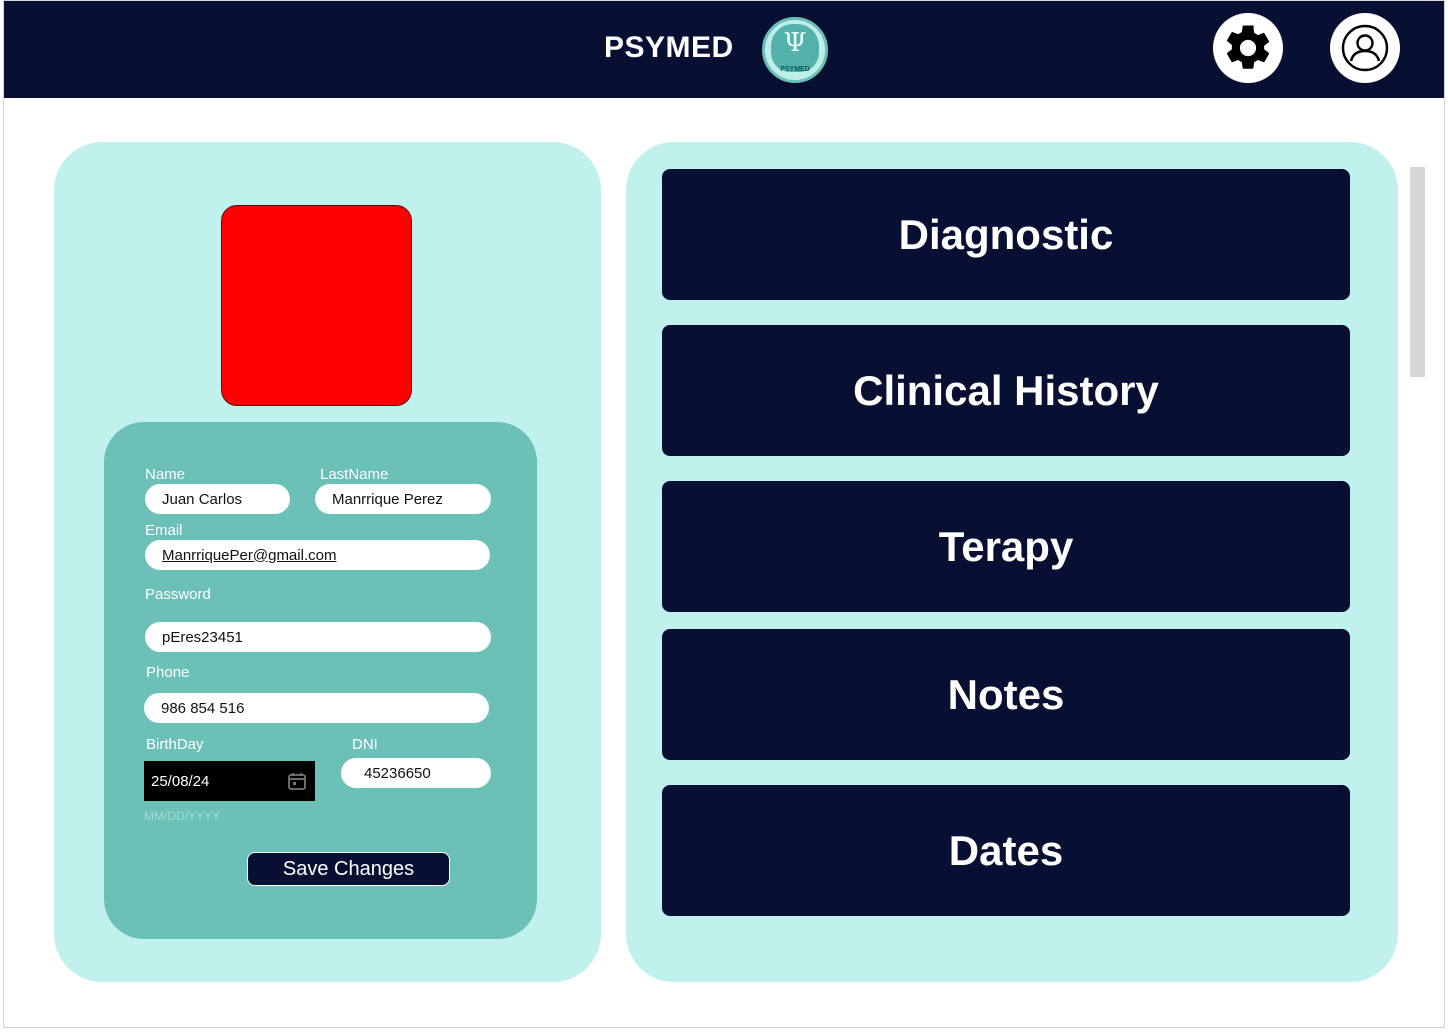 This screenshot has height=1032, width=1448. I want to click on notes-button: Notes, so click(1006, 694).